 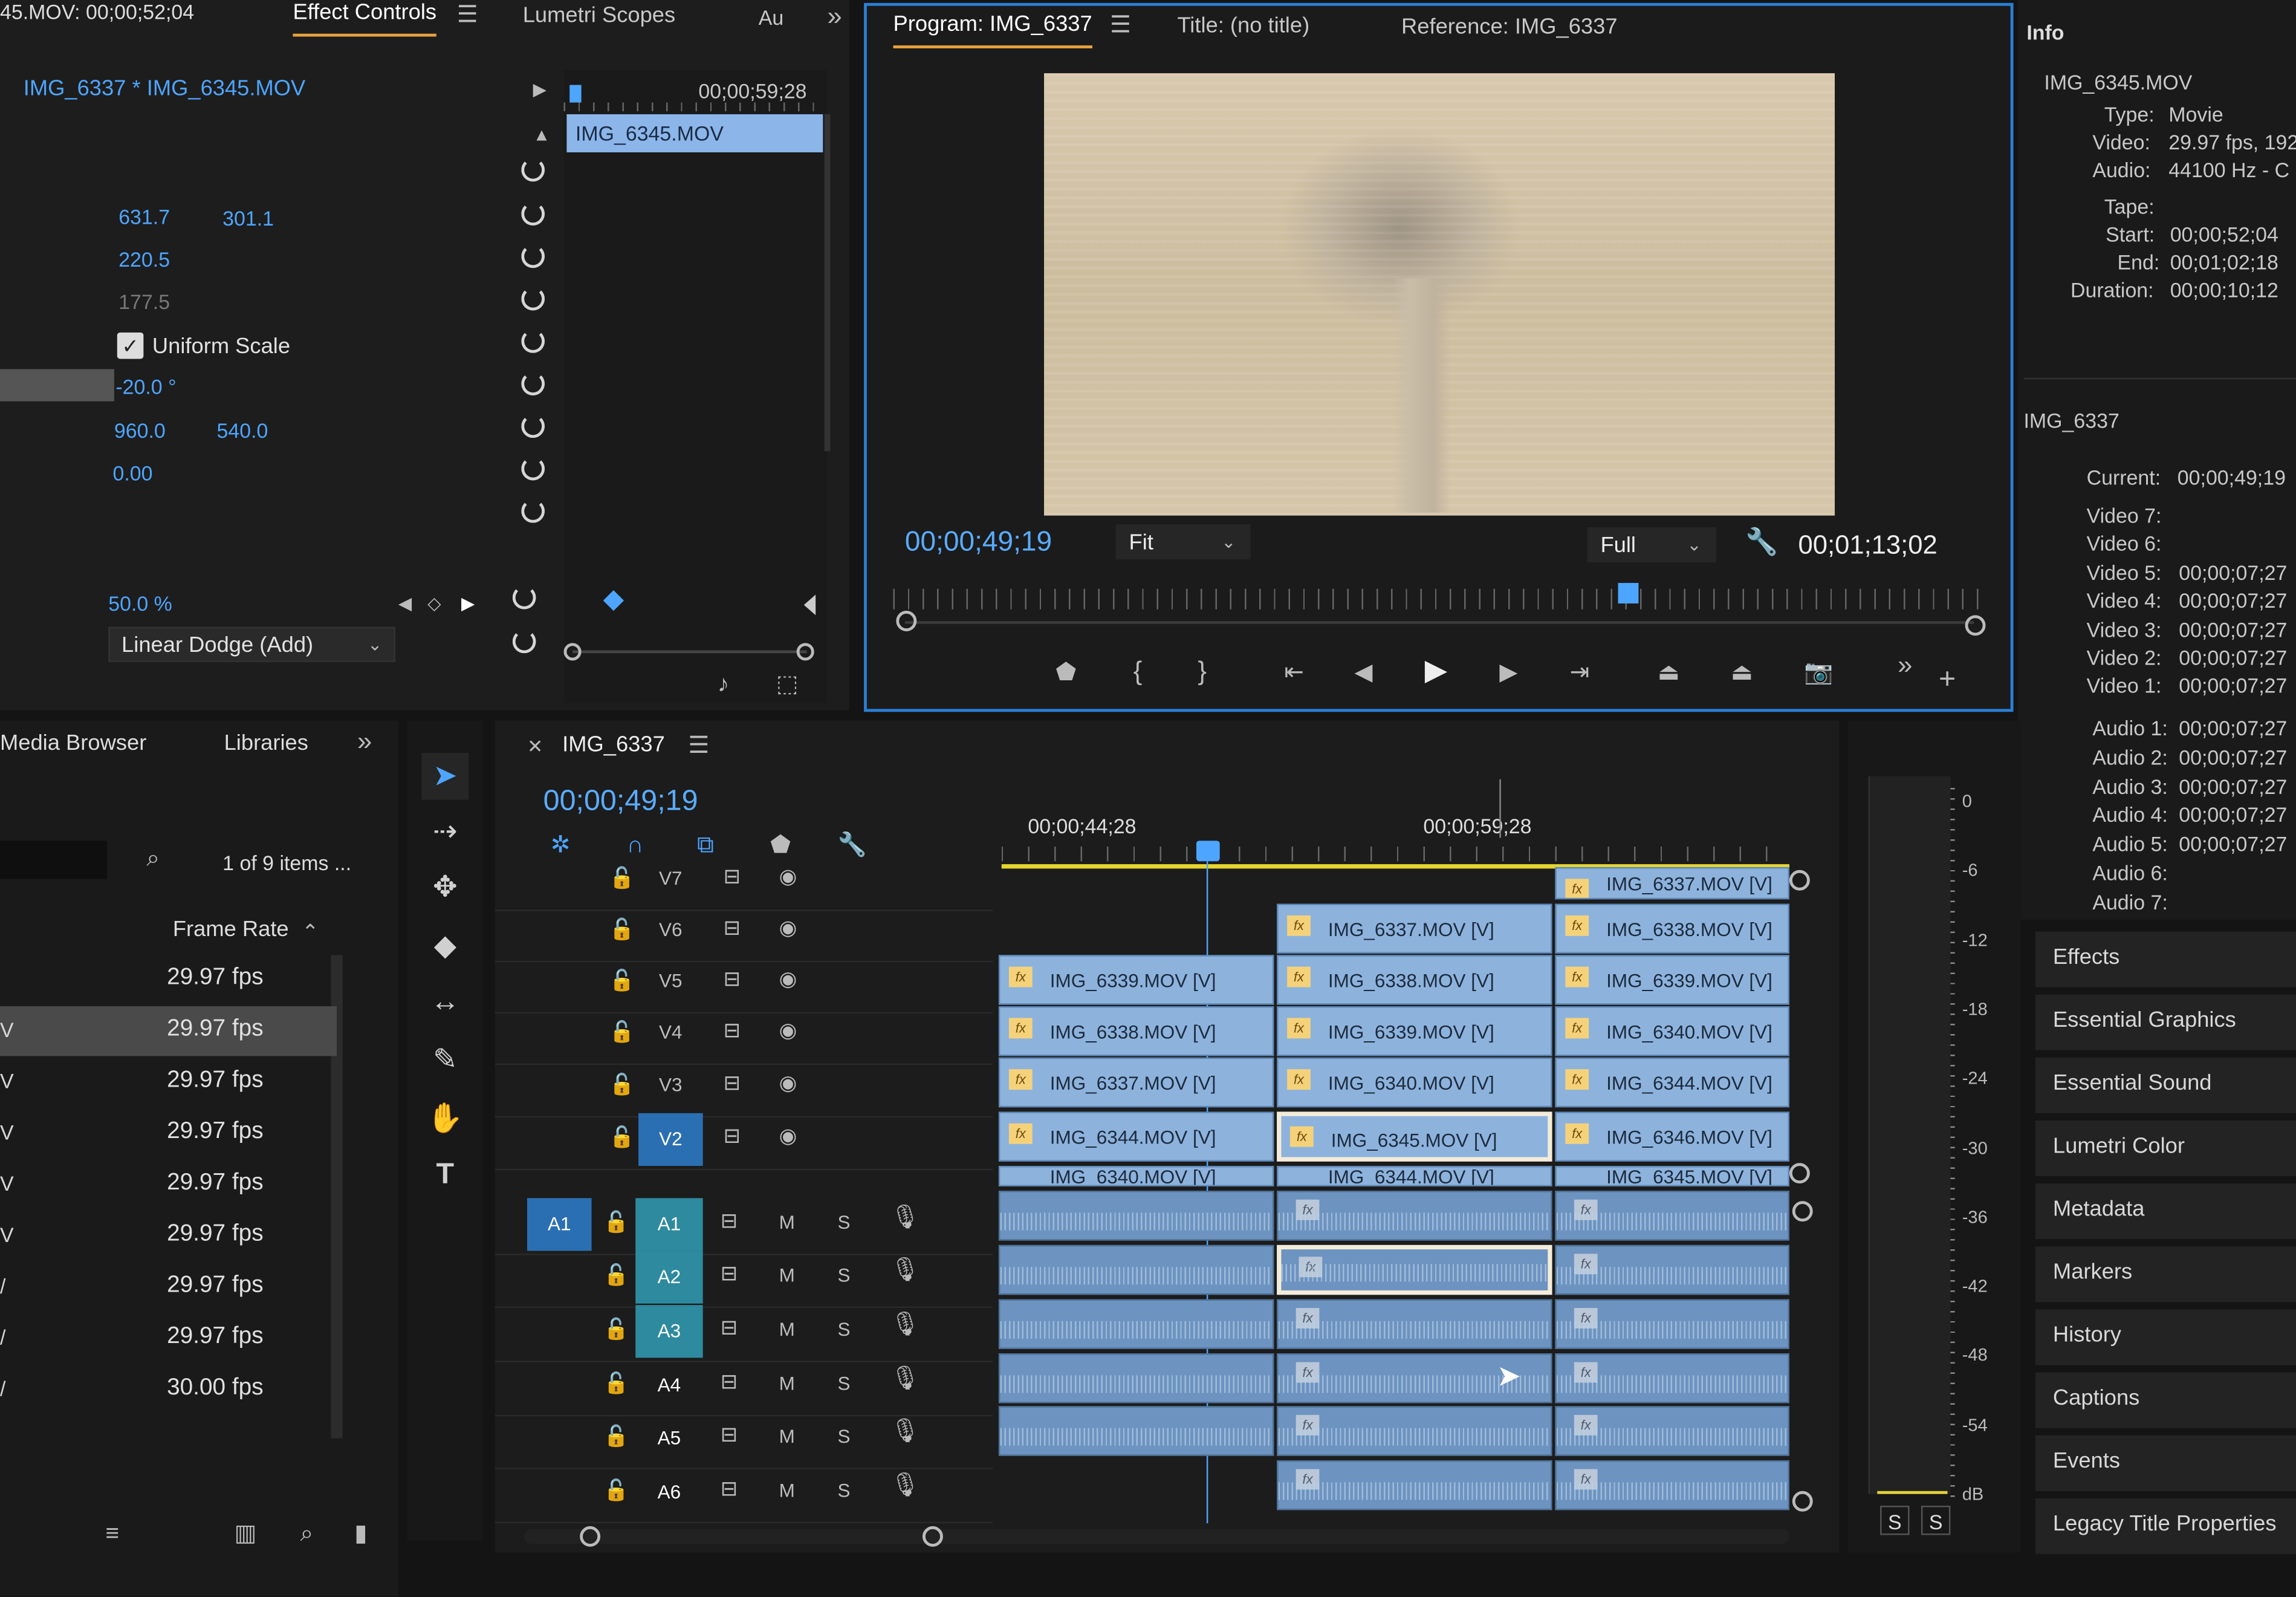 I want to click on timeline-playhead-handle, so click(x=1208, y=851).